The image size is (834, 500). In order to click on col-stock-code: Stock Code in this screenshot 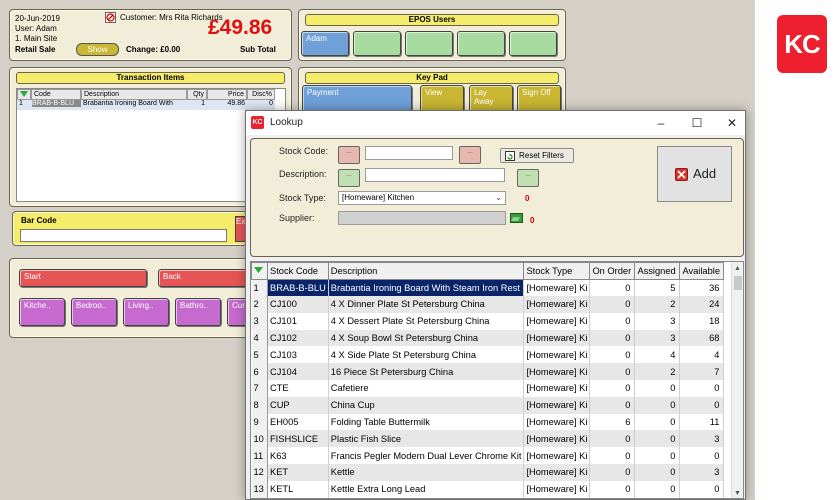, I will do `click(298, 271)`.